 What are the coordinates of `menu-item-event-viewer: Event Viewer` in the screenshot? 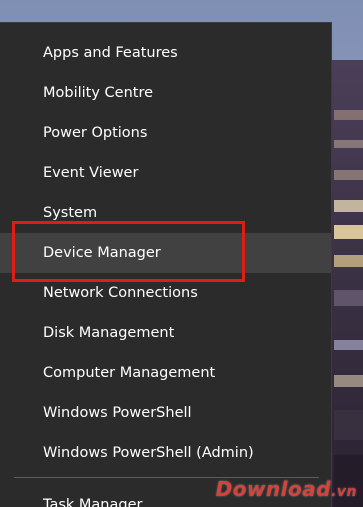 It's located at (165, 173).